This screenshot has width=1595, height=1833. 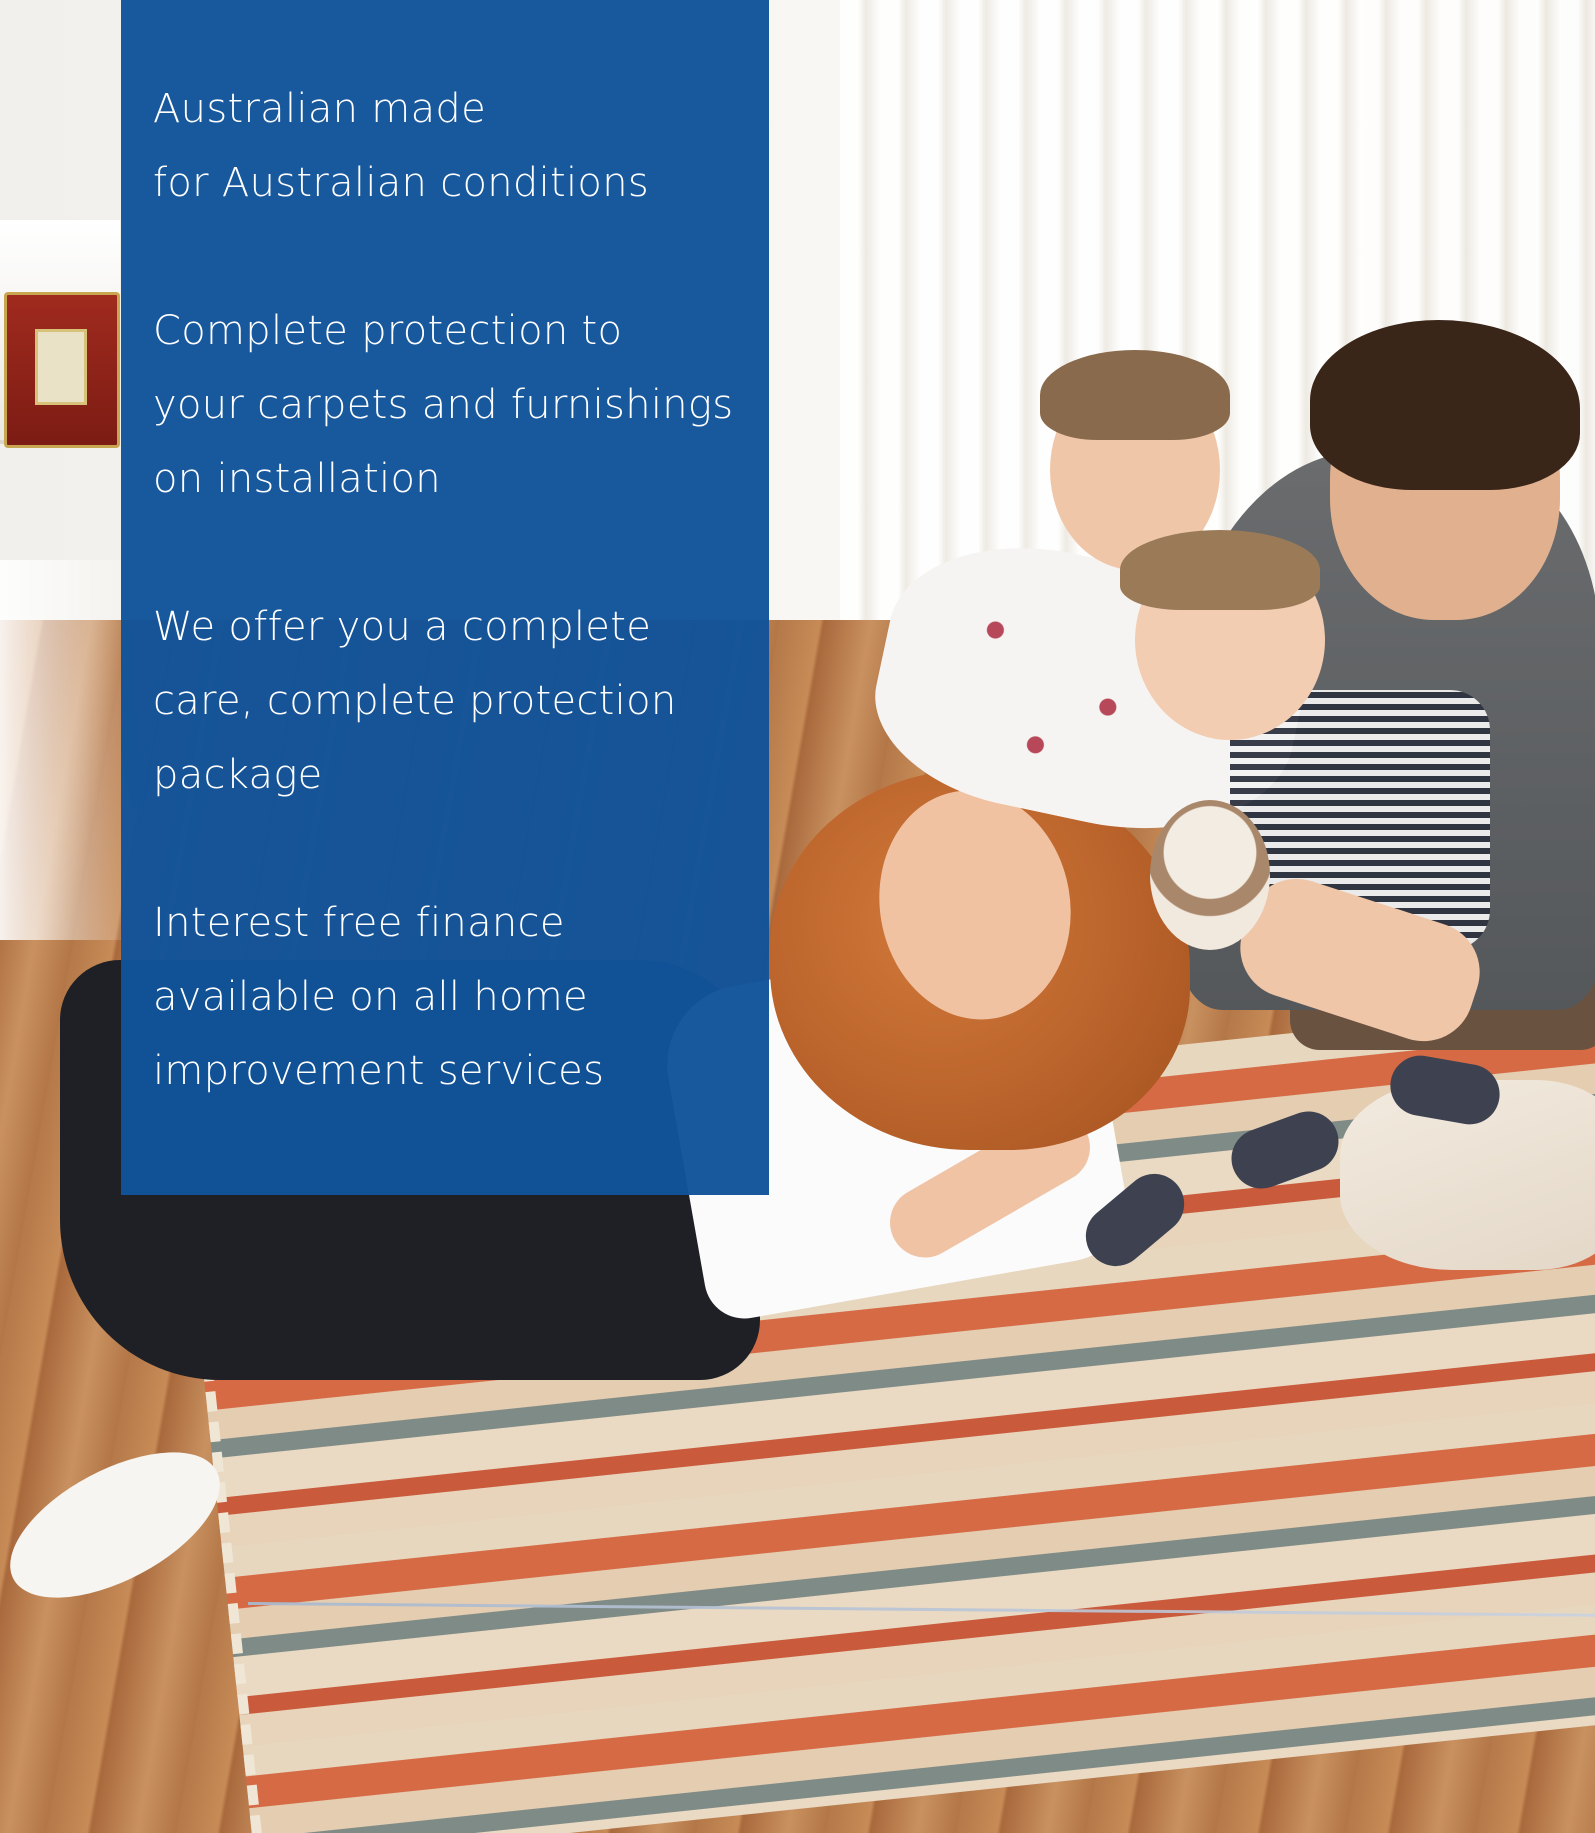 What do you see at coordinates (359, 923) in the screenshot?
I see `feature-line: Interest free finance` at bounding box center [359, 923].